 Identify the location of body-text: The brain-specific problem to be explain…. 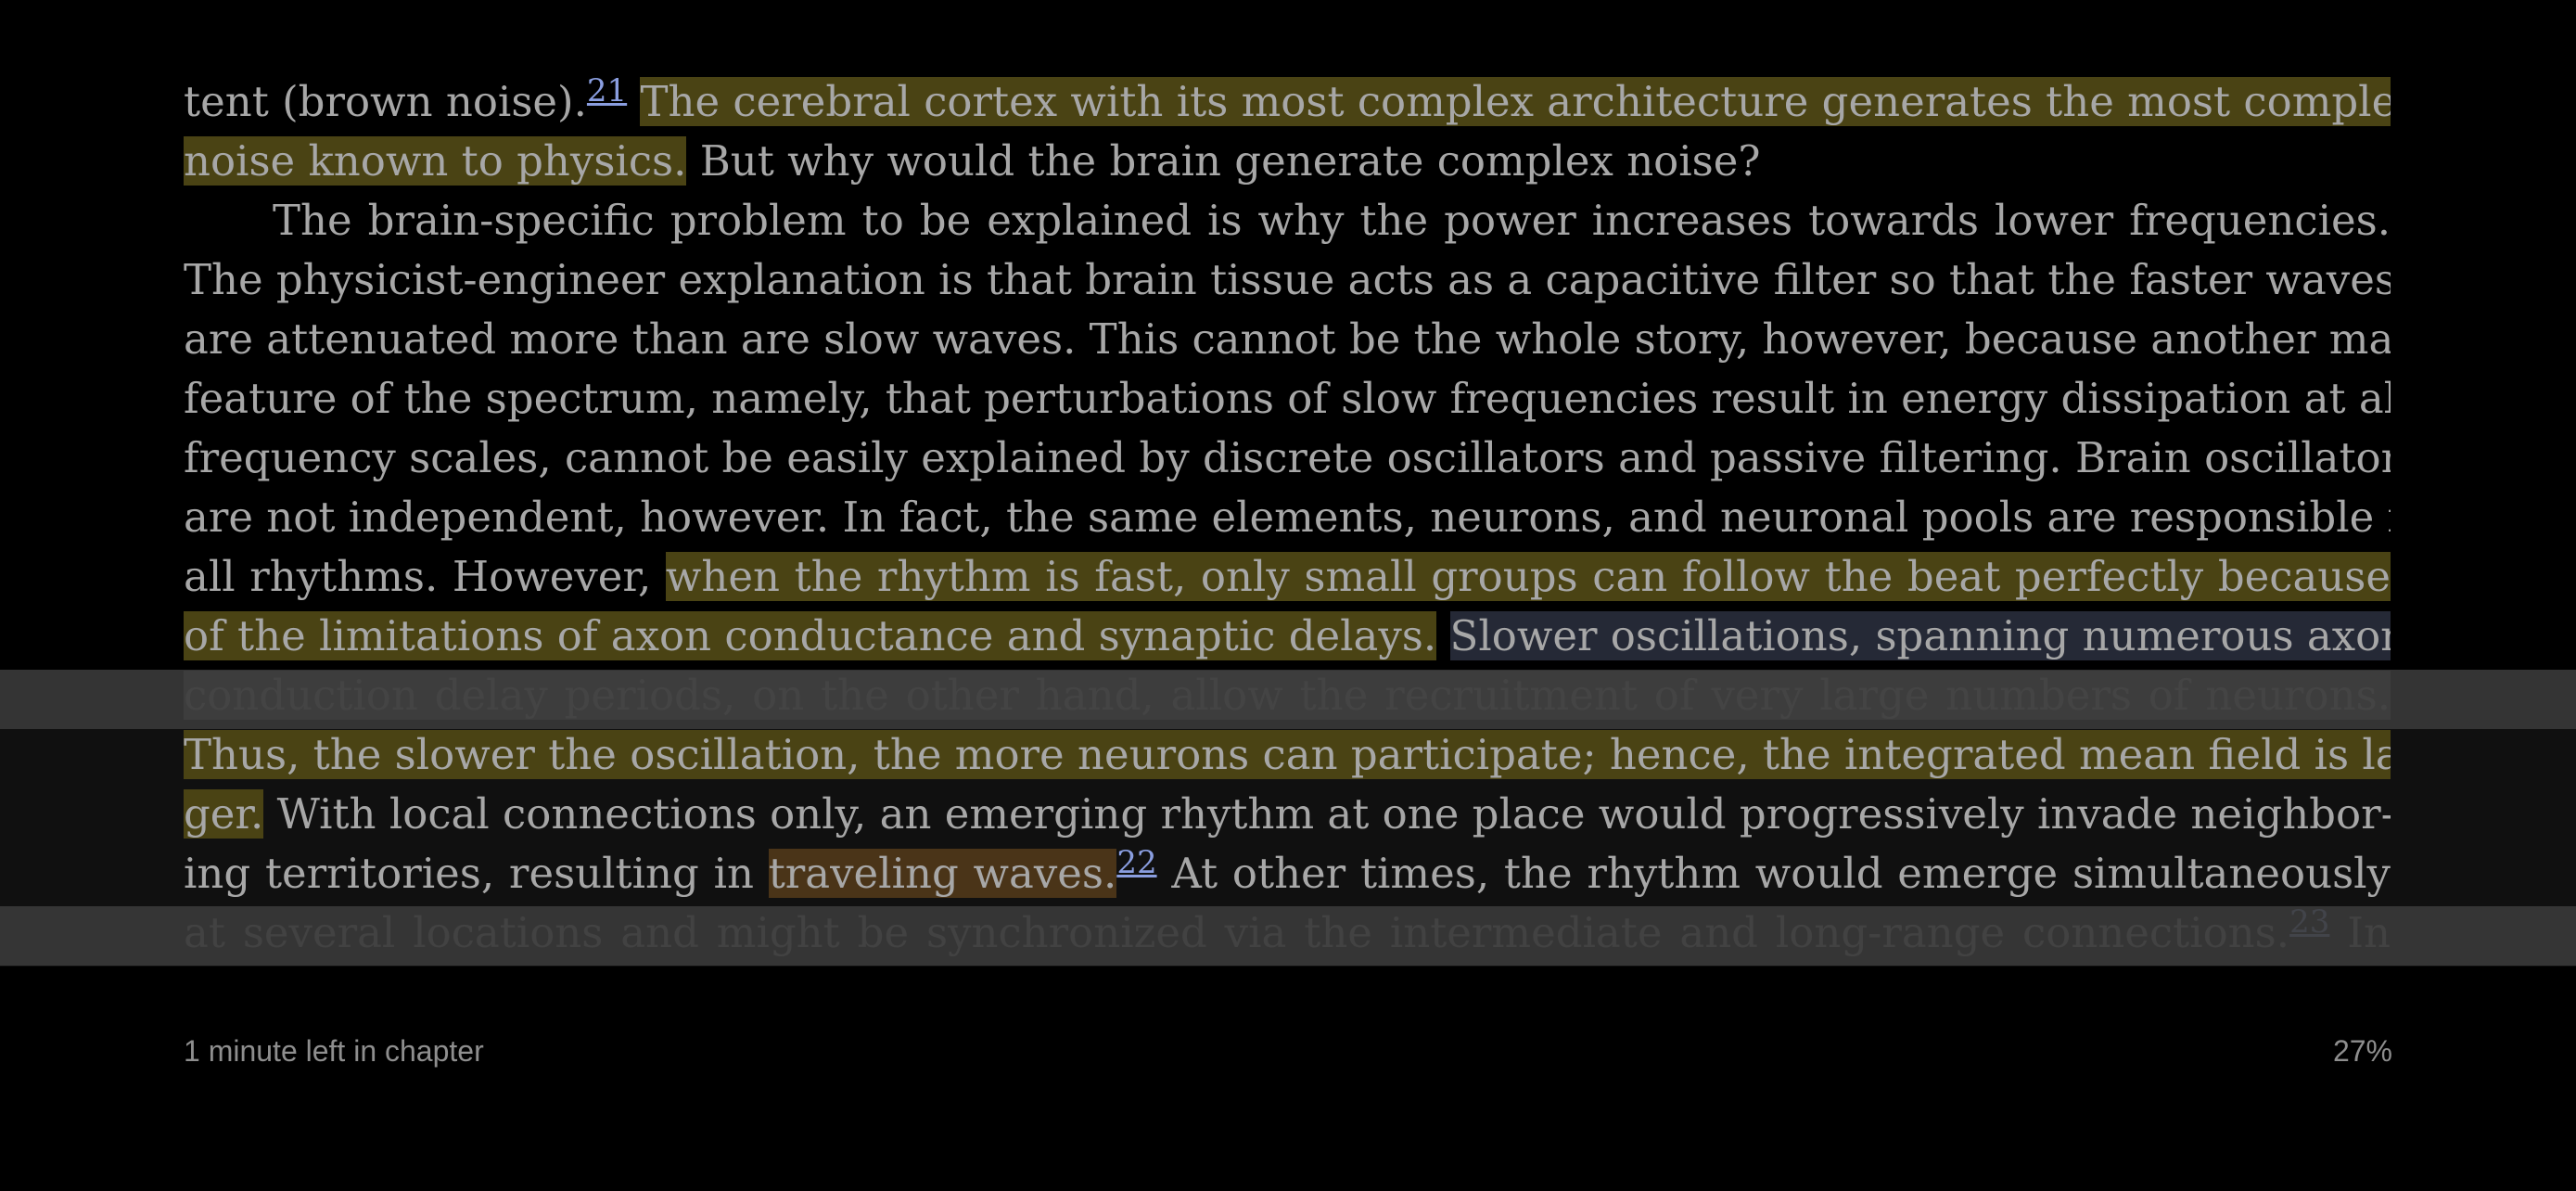
(1332, 220).